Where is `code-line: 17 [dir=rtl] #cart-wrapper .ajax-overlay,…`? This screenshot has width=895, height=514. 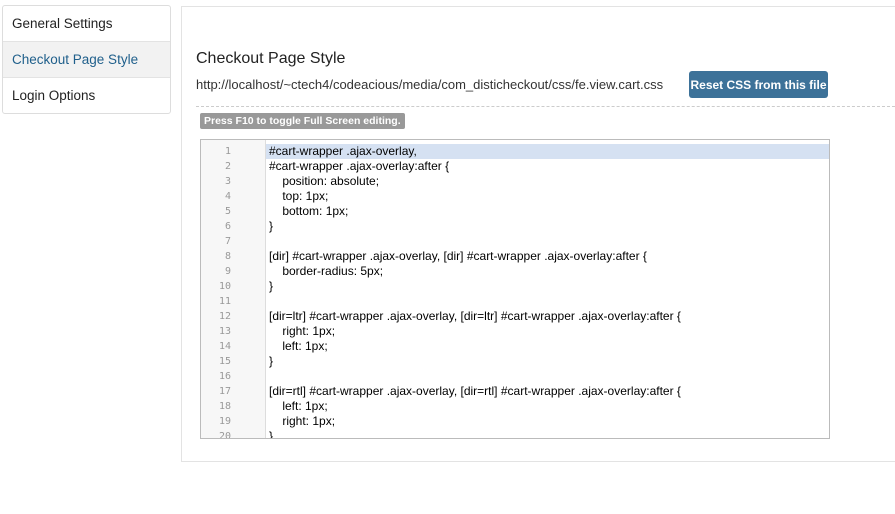
code-line: 17 [dir=rtl] #cart-wrapper .ajax-overlay,… is located at coordinates (515, 391).